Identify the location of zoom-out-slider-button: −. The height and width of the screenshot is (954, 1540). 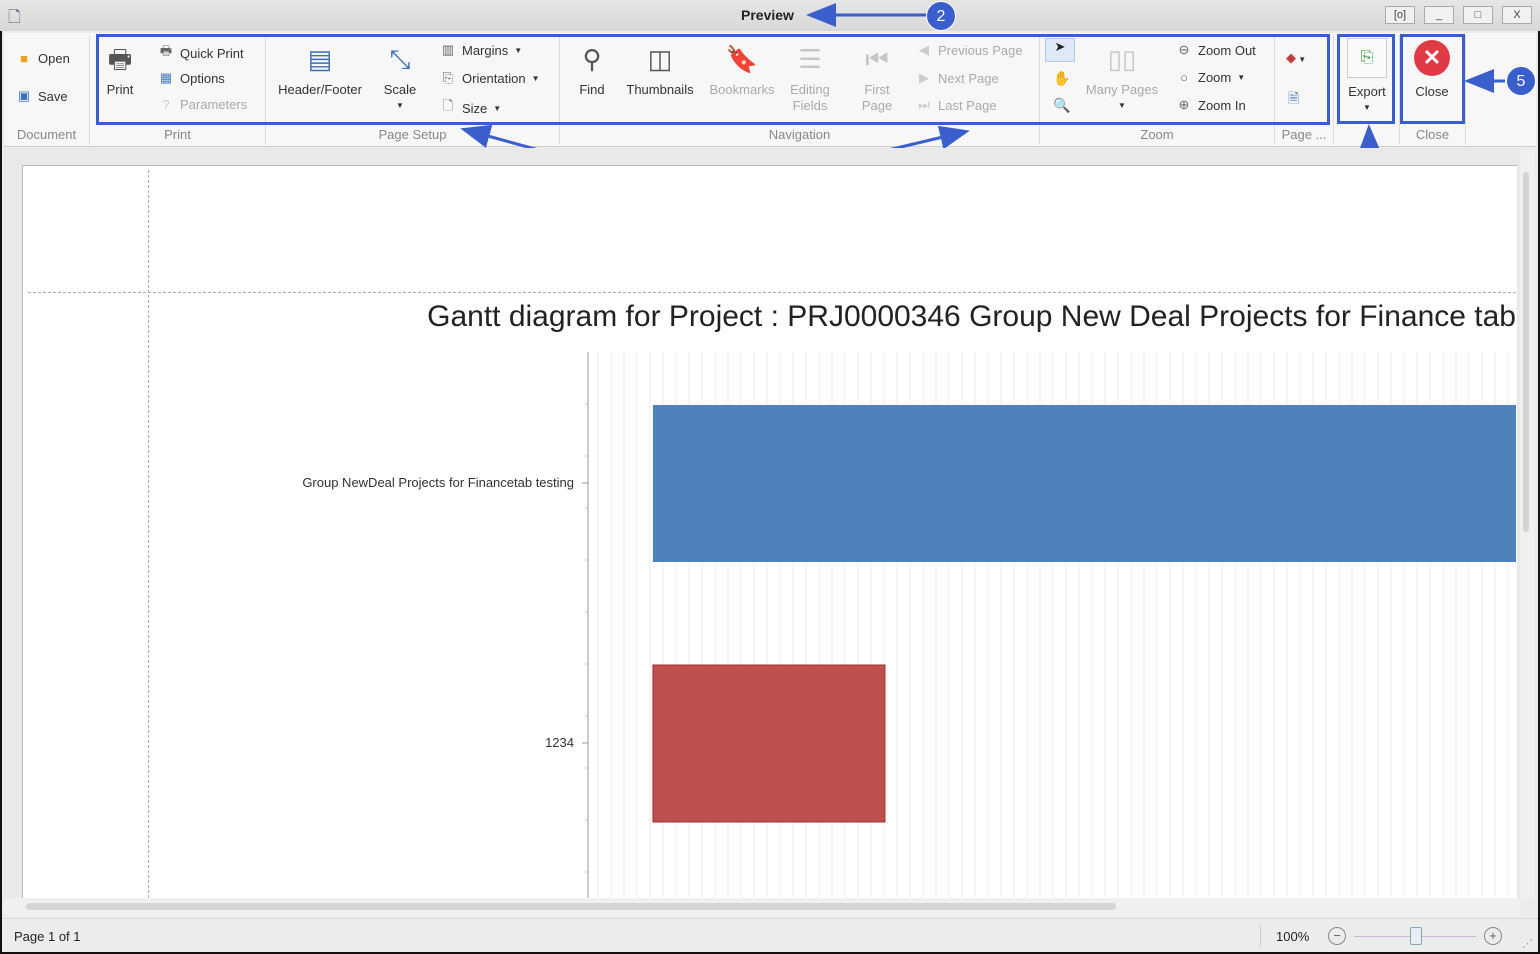
(1337, 936).